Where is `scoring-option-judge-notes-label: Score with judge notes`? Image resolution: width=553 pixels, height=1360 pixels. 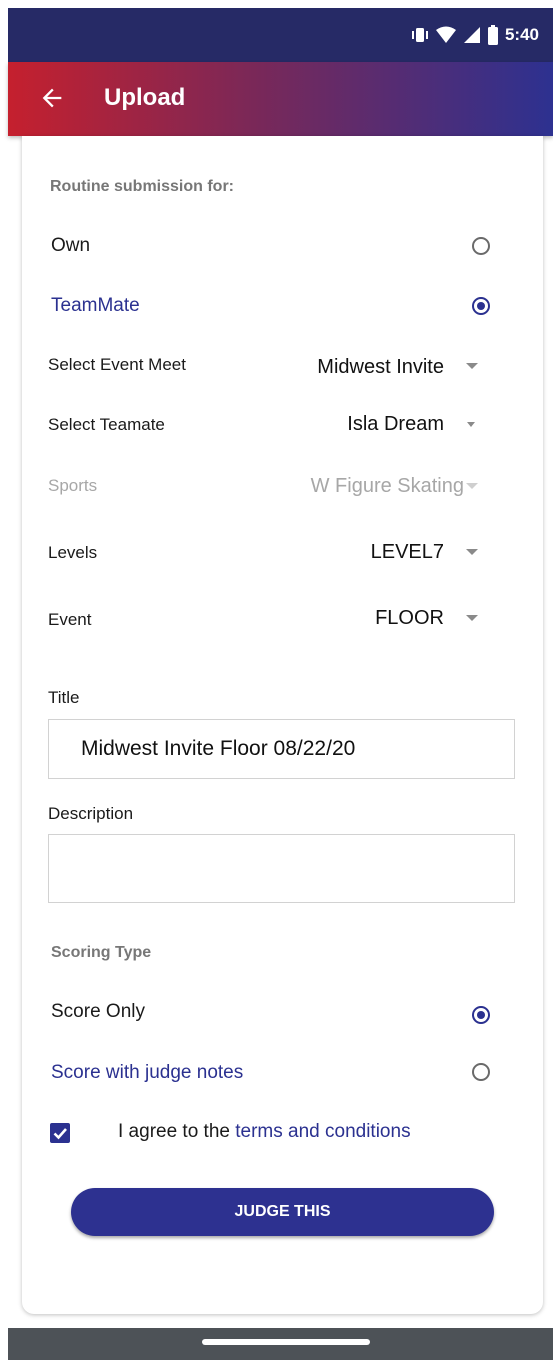 scoring-option-judge-notes-label: Score with judge notes is located at coordinates (147, 1072).